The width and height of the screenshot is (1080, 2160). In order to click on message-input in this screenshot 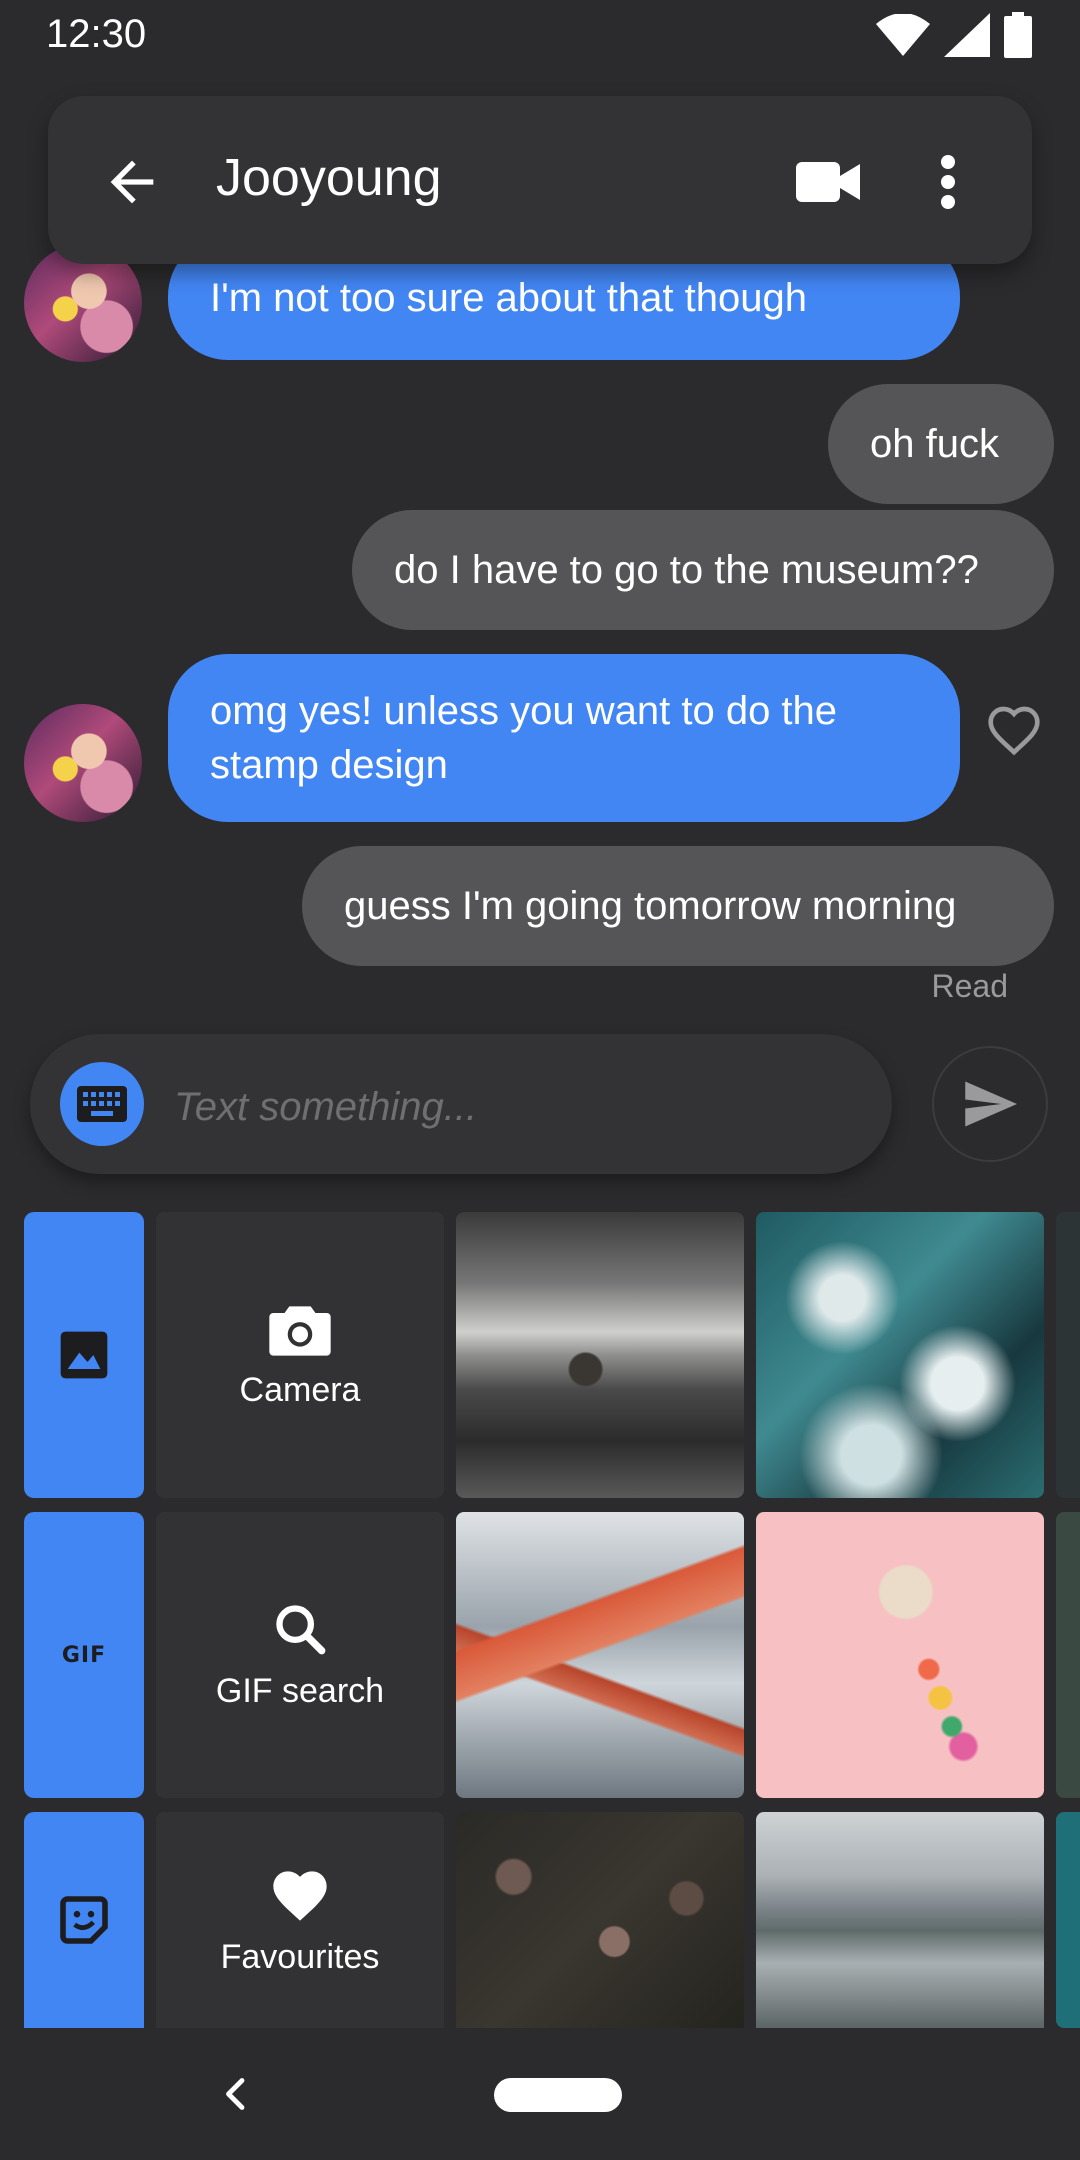, I will do `click(504, 1107)`.